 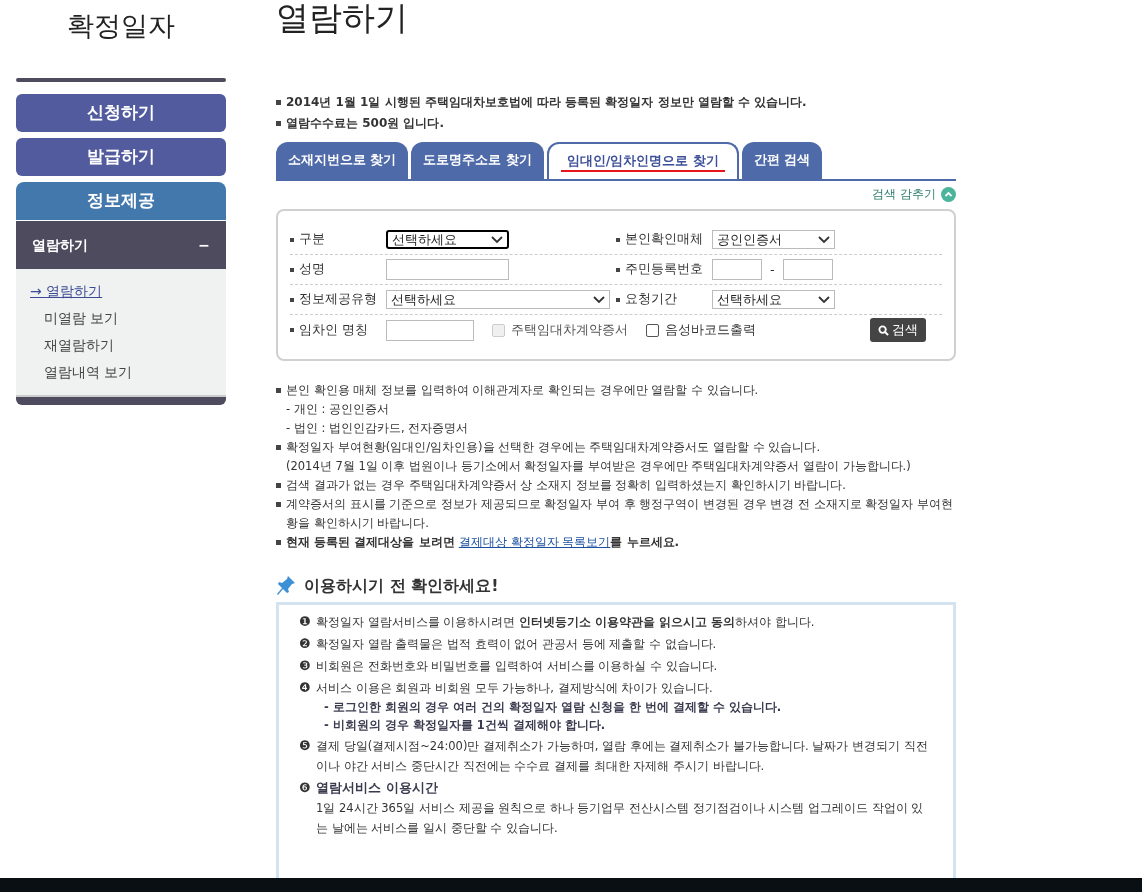 I want to click on submenu-link: 재열람하기, so click(x=121, y=345).